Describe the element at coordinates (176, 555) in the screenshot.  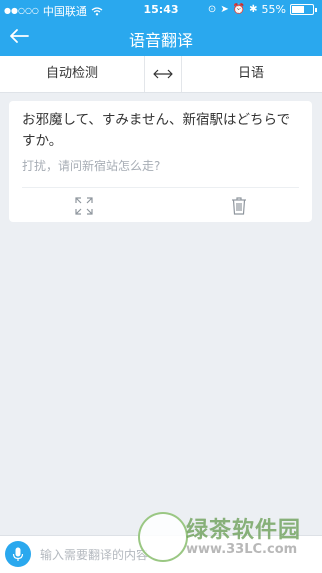
I see `translate-text-input` at that location.